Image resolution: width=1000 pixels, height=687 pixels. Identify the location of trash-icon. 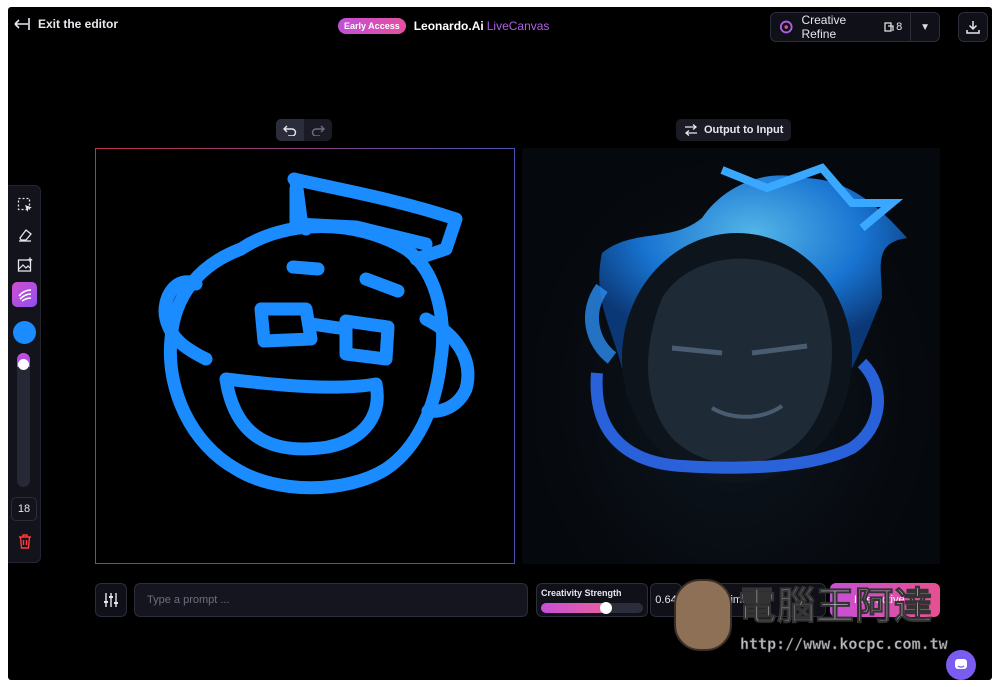
(24, 541).